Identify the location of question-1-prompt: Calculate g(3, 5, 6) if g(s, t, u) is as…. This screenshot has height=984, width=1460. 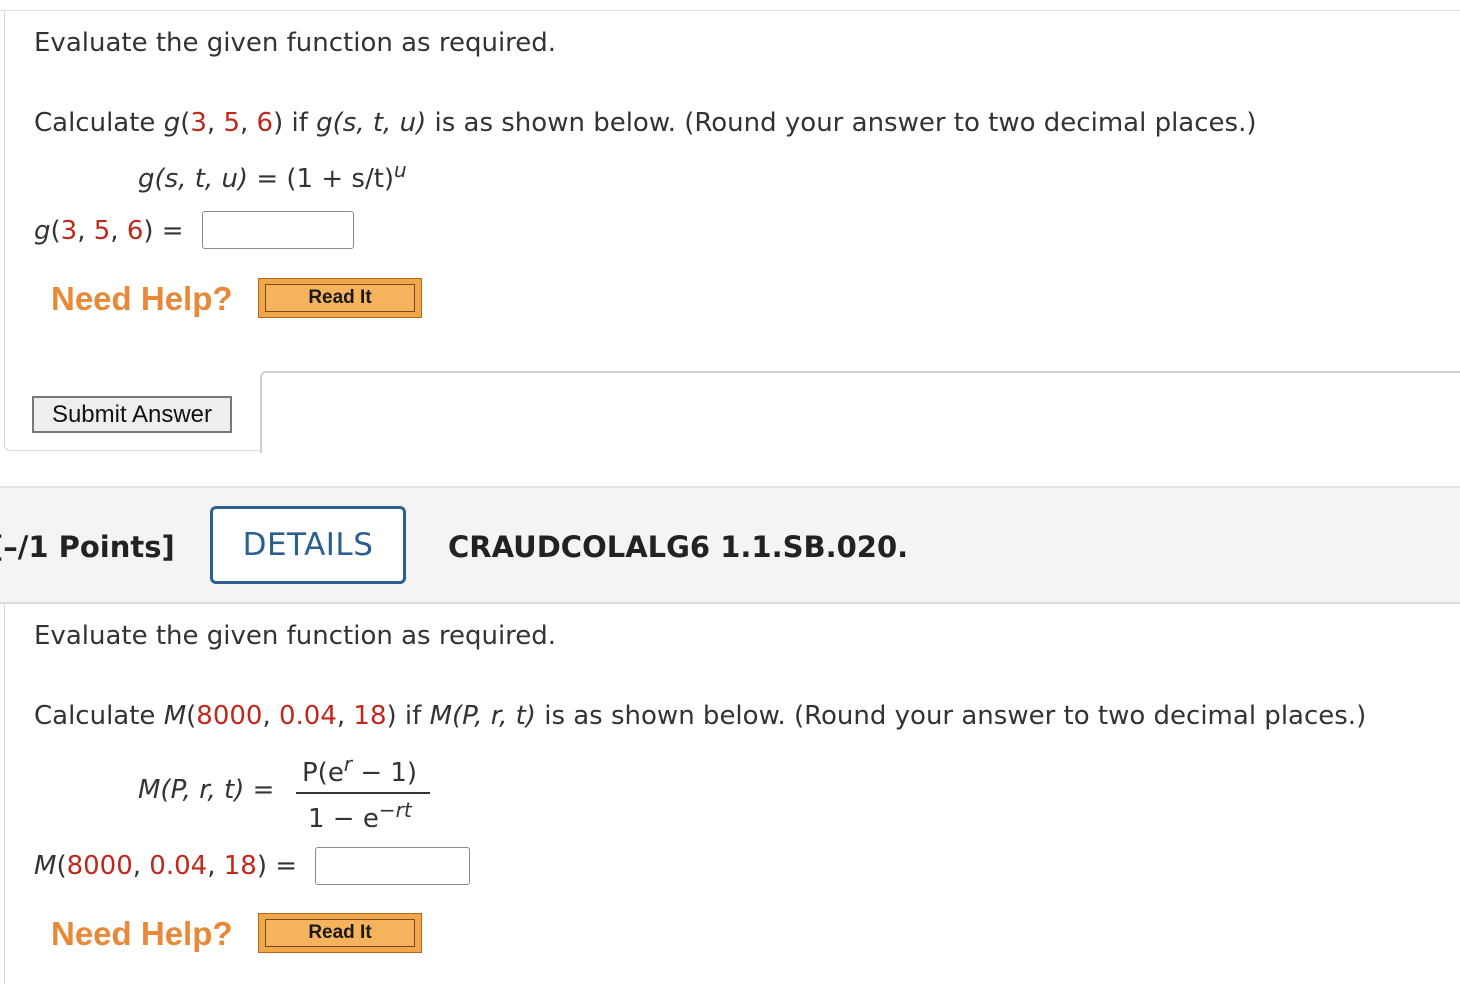
(645, 123).